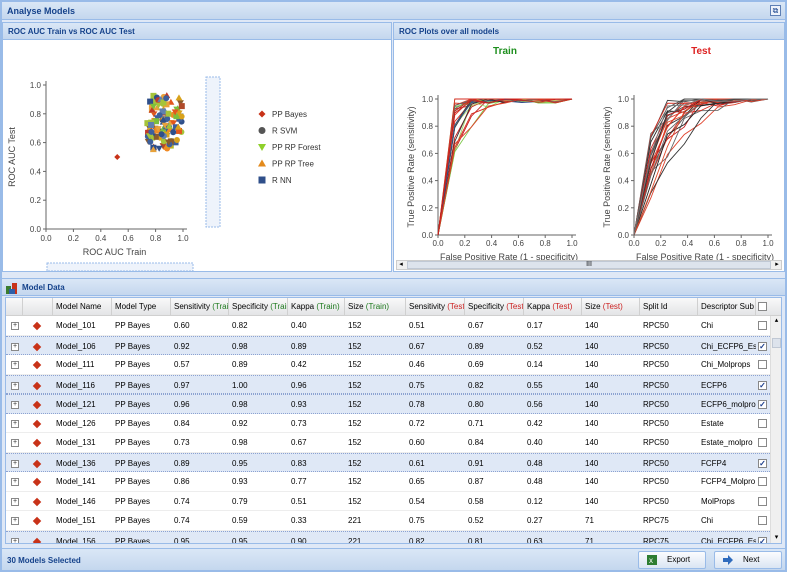  What do you see at coordinates (776, 321) in the screenshot?
I see `scroll-up-arrow-icon: ▴` at bounding box center [776, 321].